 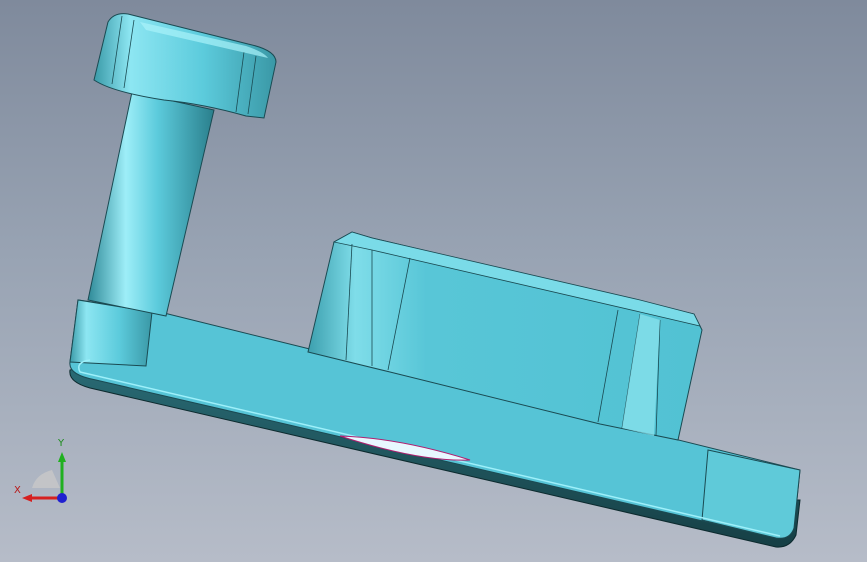 What do you see at coordinates (151, 204) in the screenshot?
I see `post-cylinder` at bounding box center [151, 204].